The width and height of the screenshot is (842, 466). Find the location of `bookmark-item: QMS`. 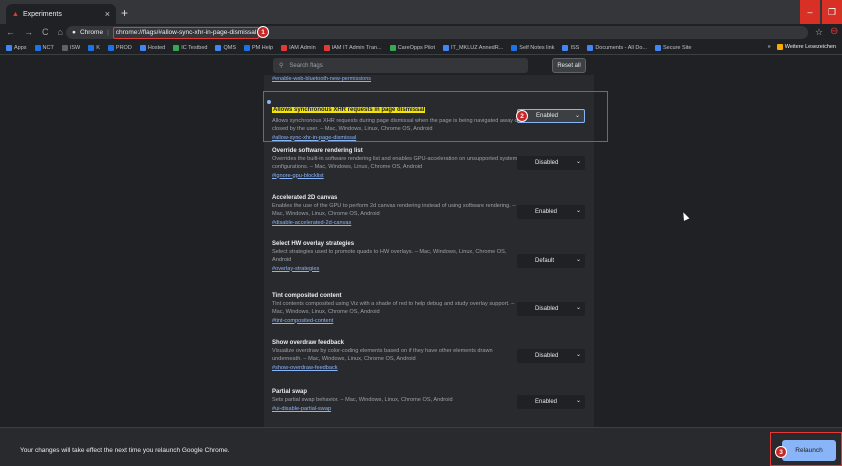

bookmark-item: QMS is located at coordinates (225, 47).